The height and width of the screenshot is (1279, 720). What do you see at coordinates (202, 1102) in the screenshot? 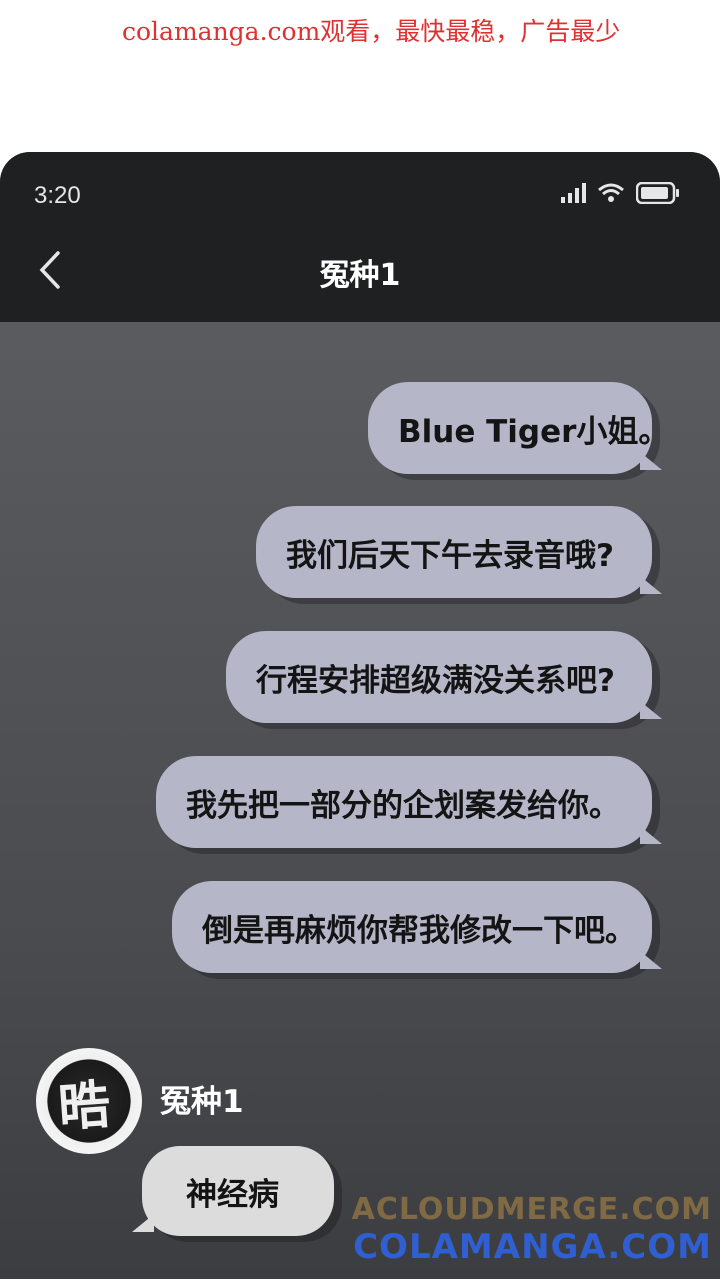
I see `sender-name: 冤种1` at bounding box center [202, 1102].